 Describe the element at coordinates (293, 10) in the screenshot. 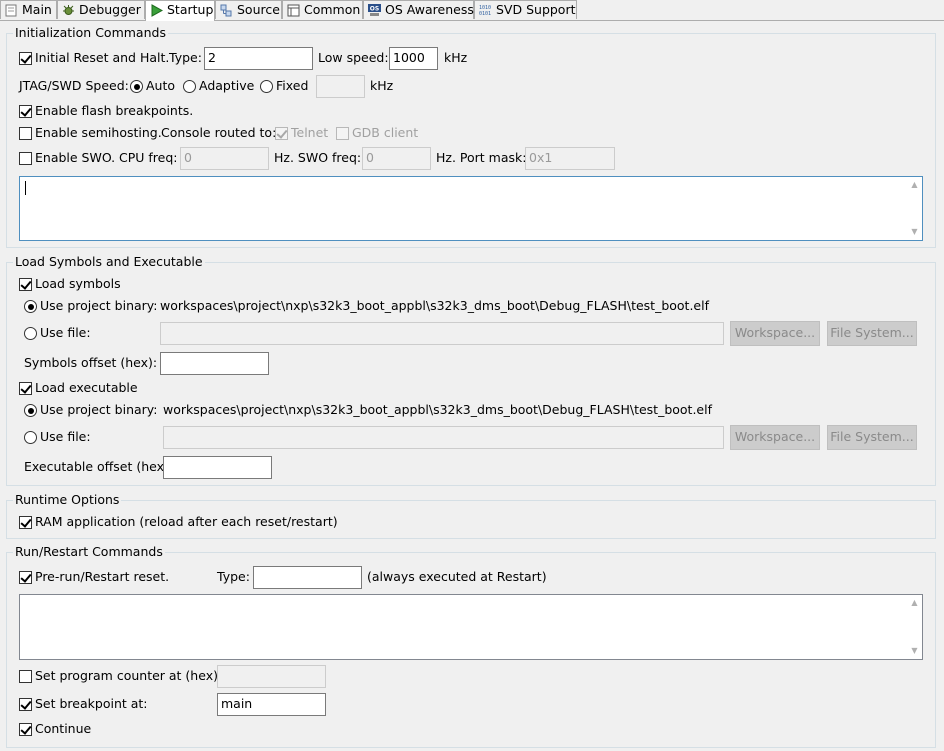

I see `common-icon` at that location.